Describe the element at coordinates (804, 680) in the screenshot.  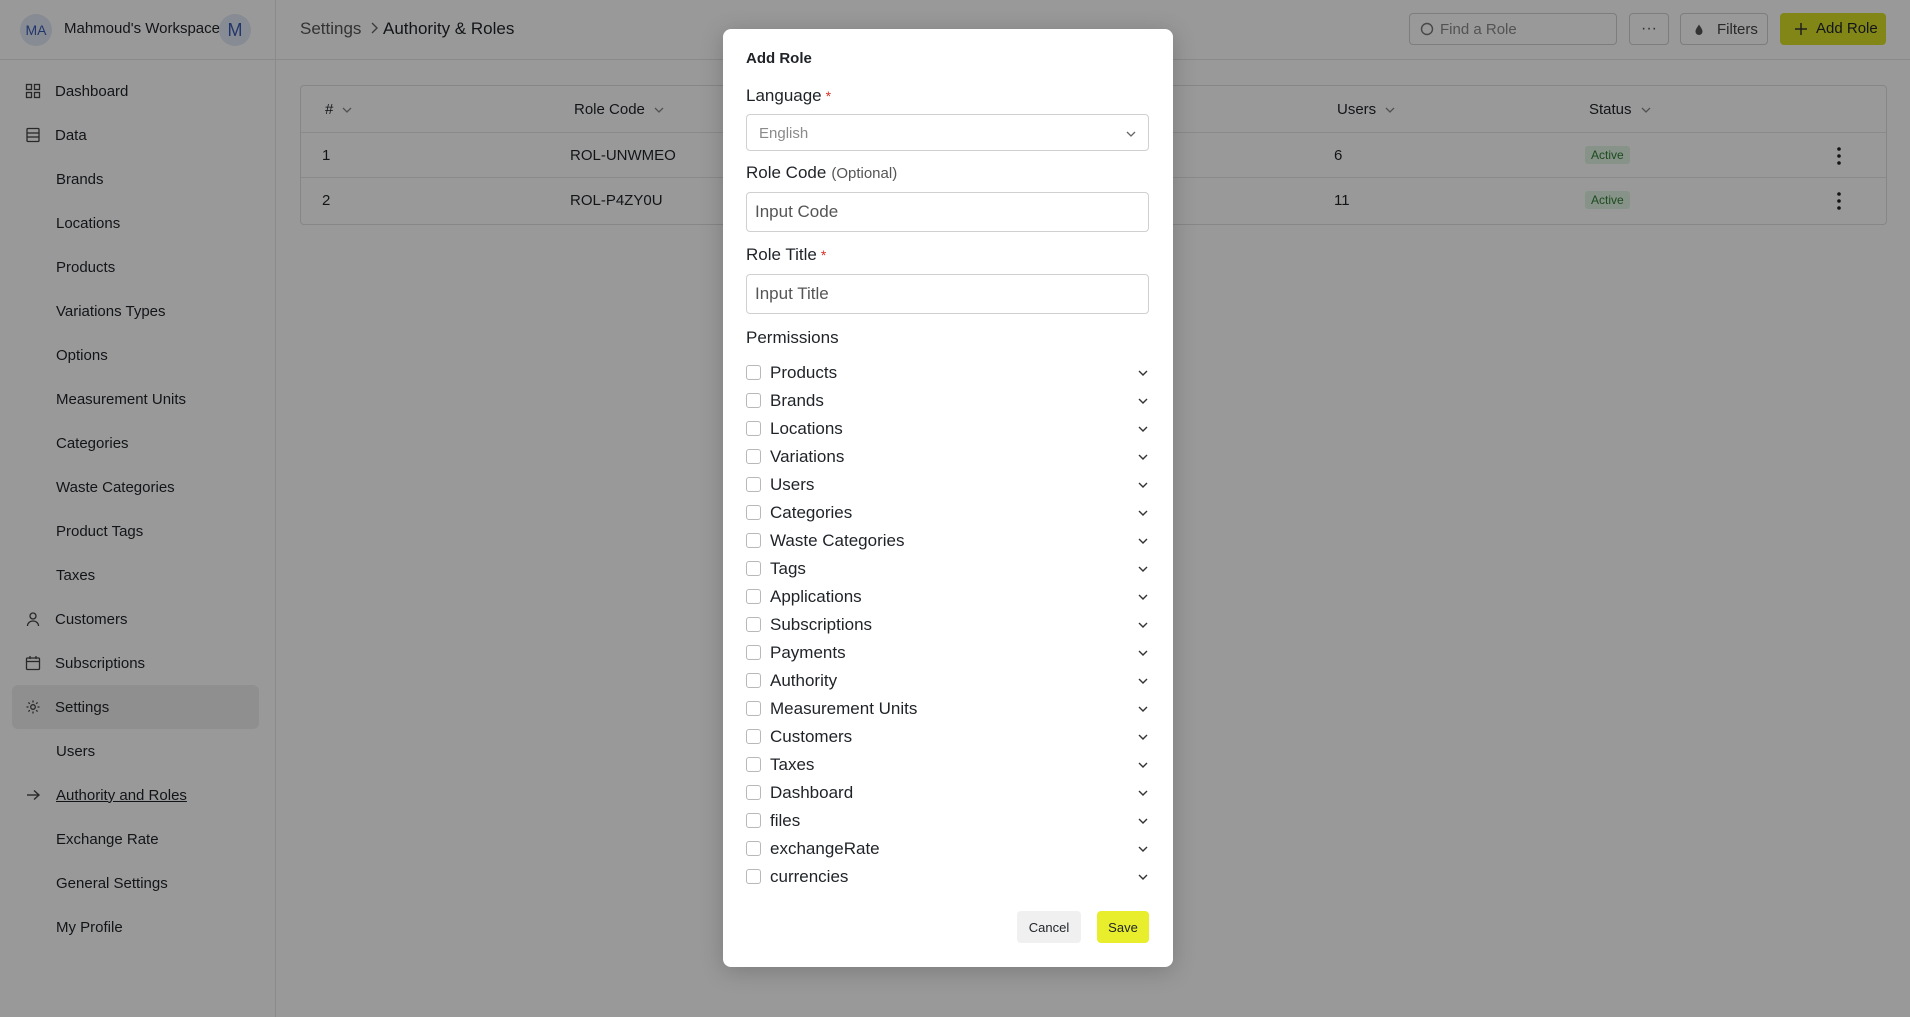
I see `permission-label: Authority` at that location.